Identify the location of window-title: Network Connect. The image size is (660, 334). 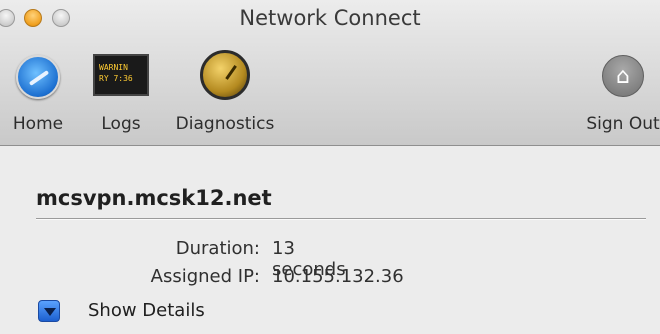
(330, 18).